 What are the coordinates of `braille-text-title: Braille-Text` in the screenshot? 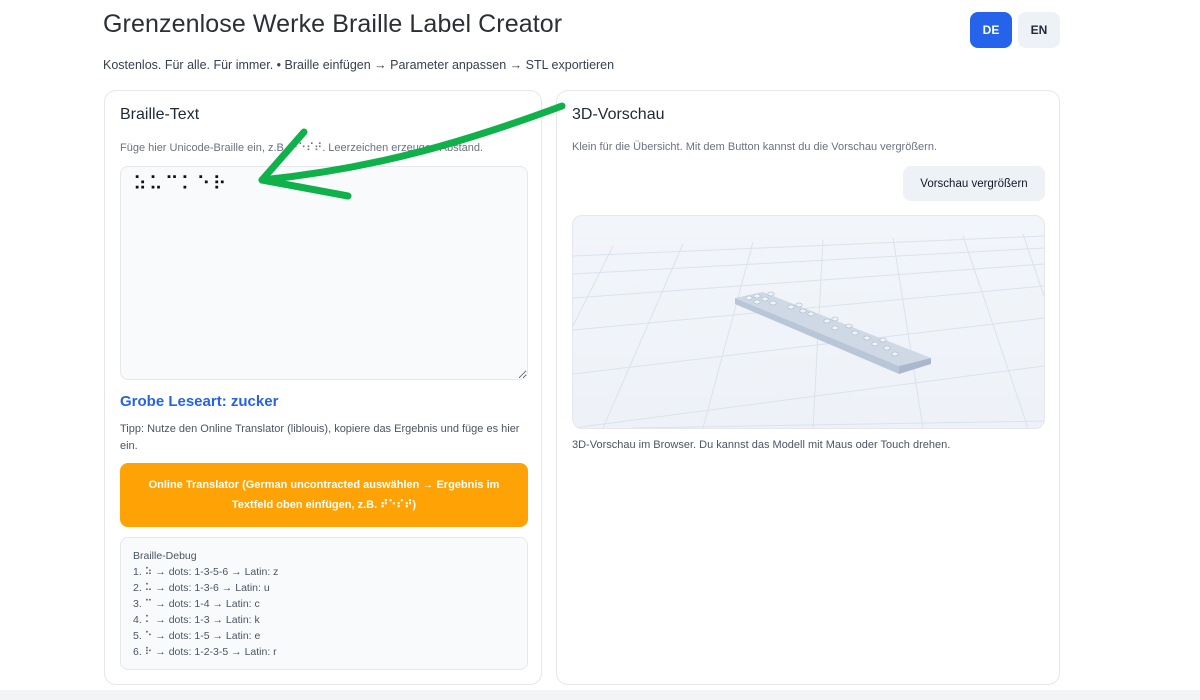 It's located at (160, 114).